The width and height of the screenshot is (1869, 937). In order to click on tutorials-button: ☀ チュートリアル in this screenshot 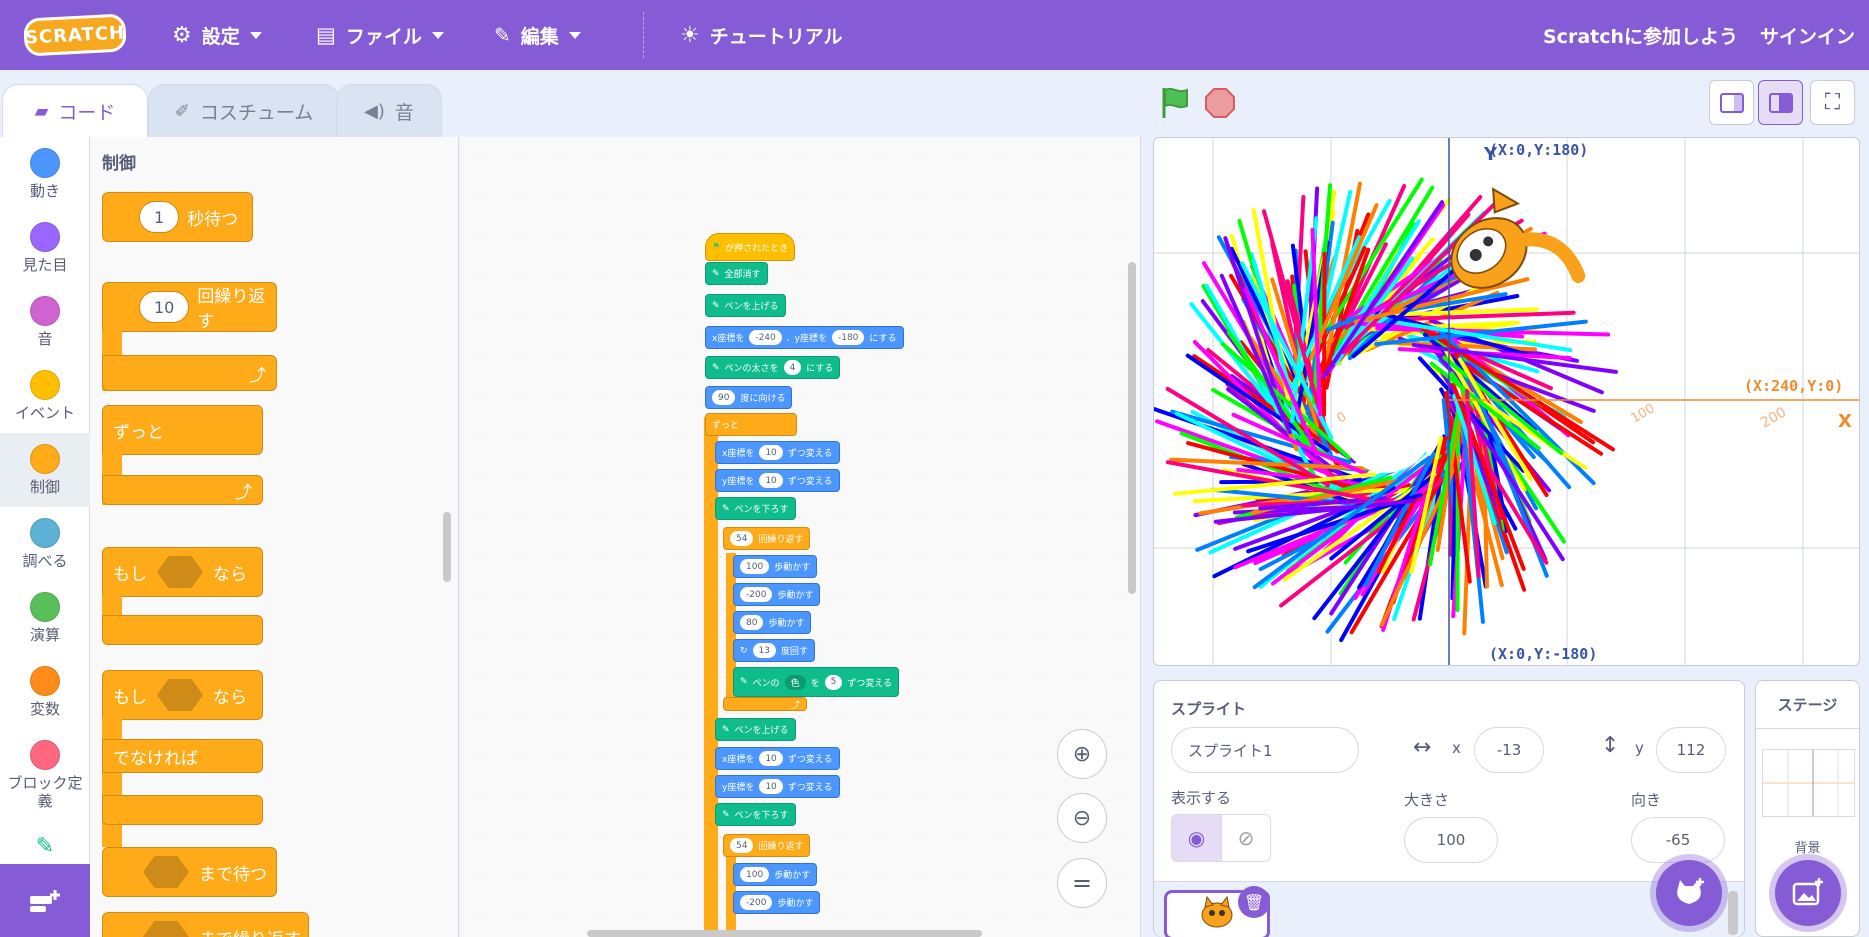, I will do `click(761, 35)`.